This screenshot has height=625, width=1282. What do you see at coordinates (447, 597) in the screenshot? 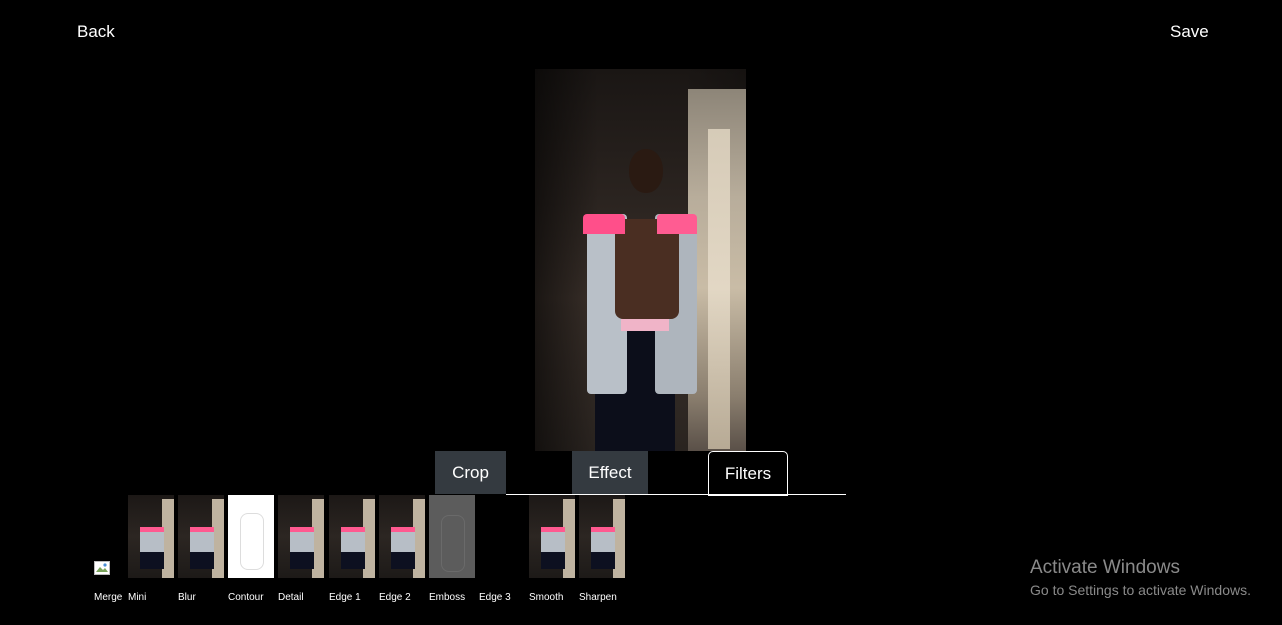
I see `filter-label-emboss: Emboss` at bounding box center [447, 597].